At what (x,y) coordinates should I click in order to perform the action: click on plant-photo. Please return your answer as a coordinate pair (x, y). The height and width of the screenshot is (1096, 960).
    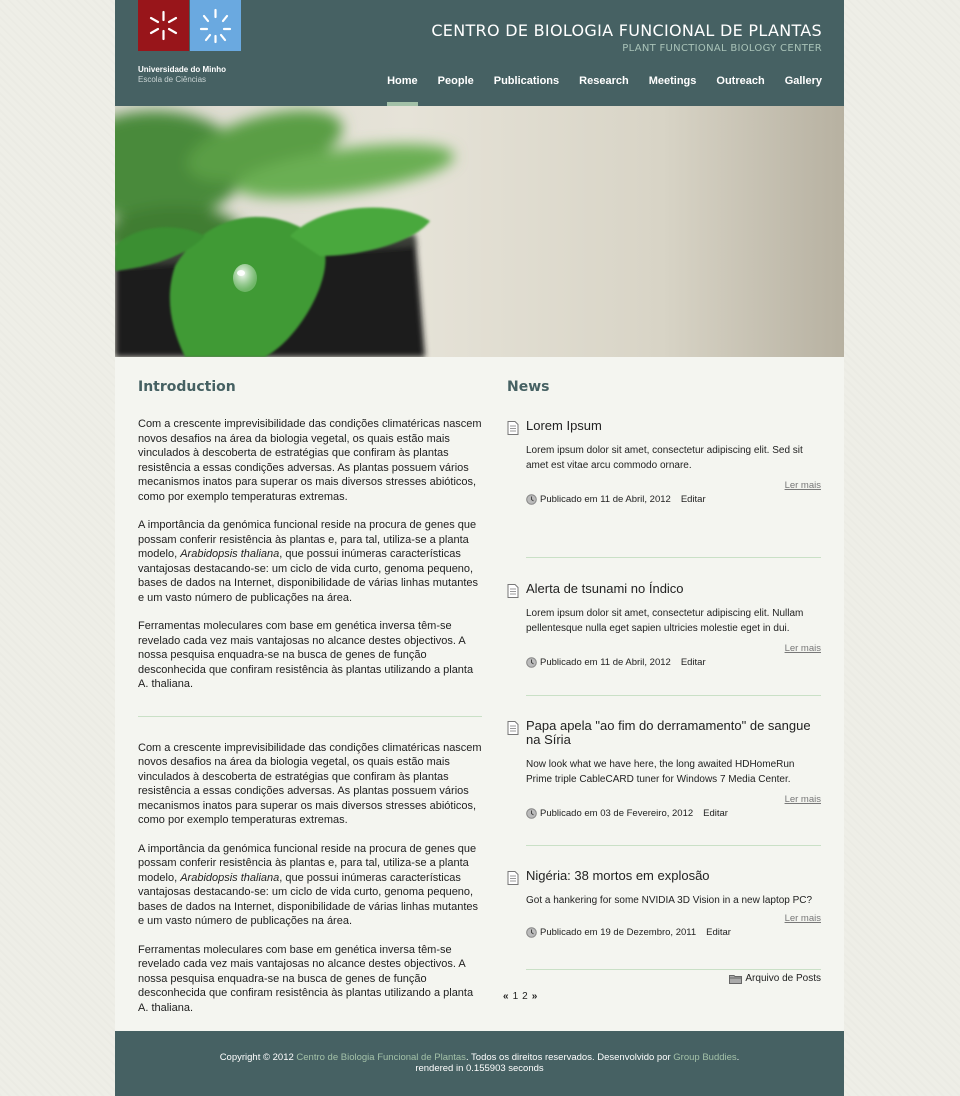
    Looking at the image, I should click on (284, 233).